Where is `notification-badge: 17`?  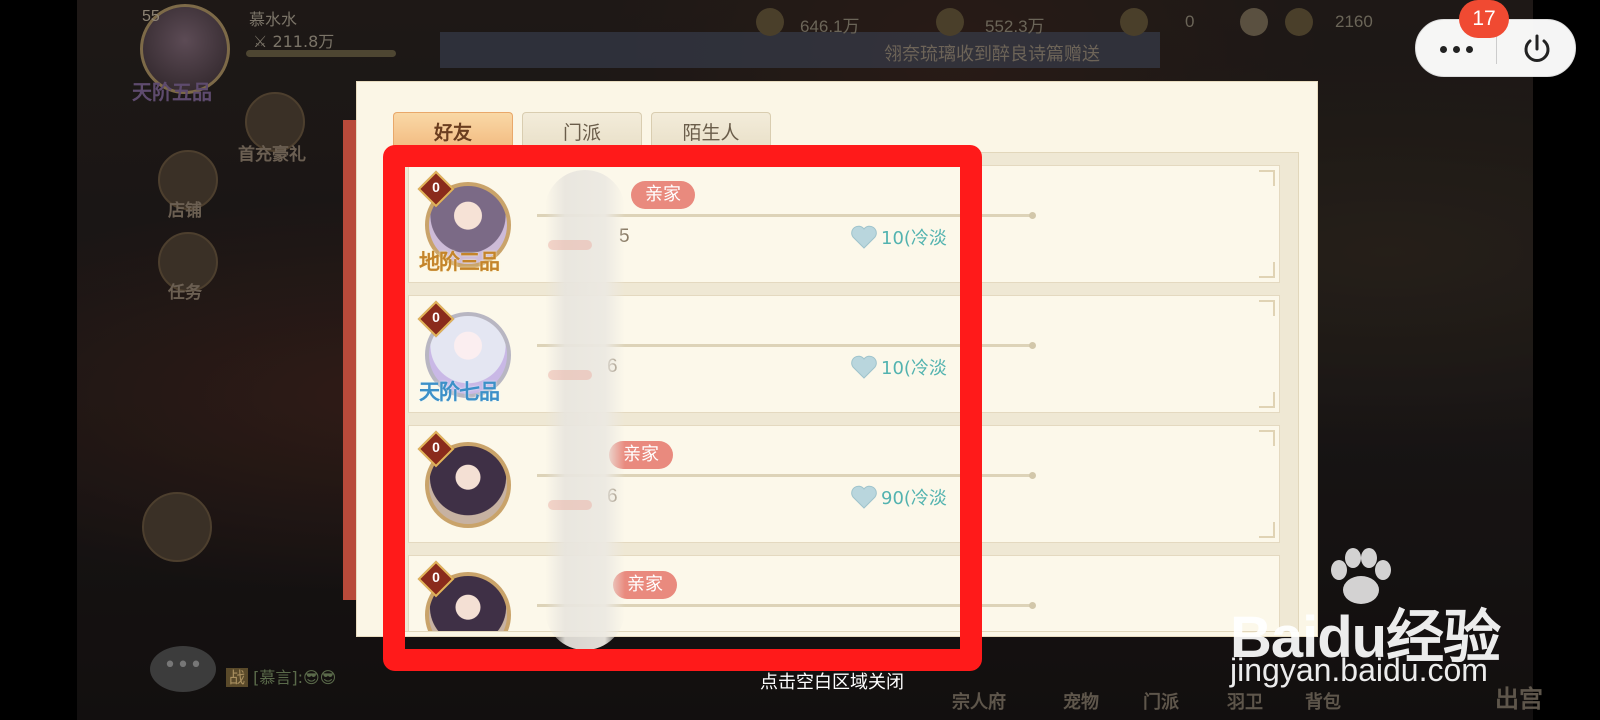
notification-badge: 17 is located at coordinates (1484, 19).